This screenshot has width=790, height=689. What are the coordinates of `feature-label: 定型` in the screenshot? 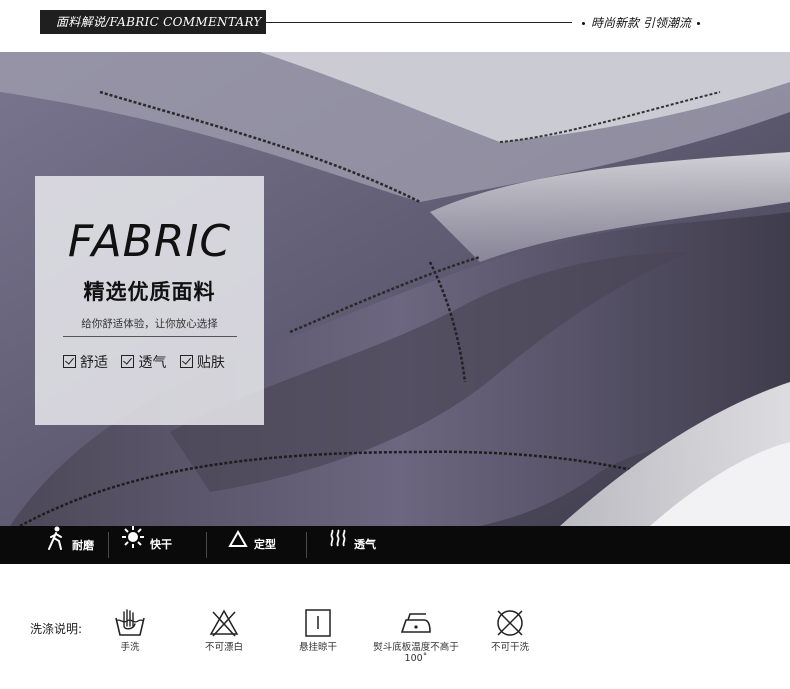 It's located at (265, 544).